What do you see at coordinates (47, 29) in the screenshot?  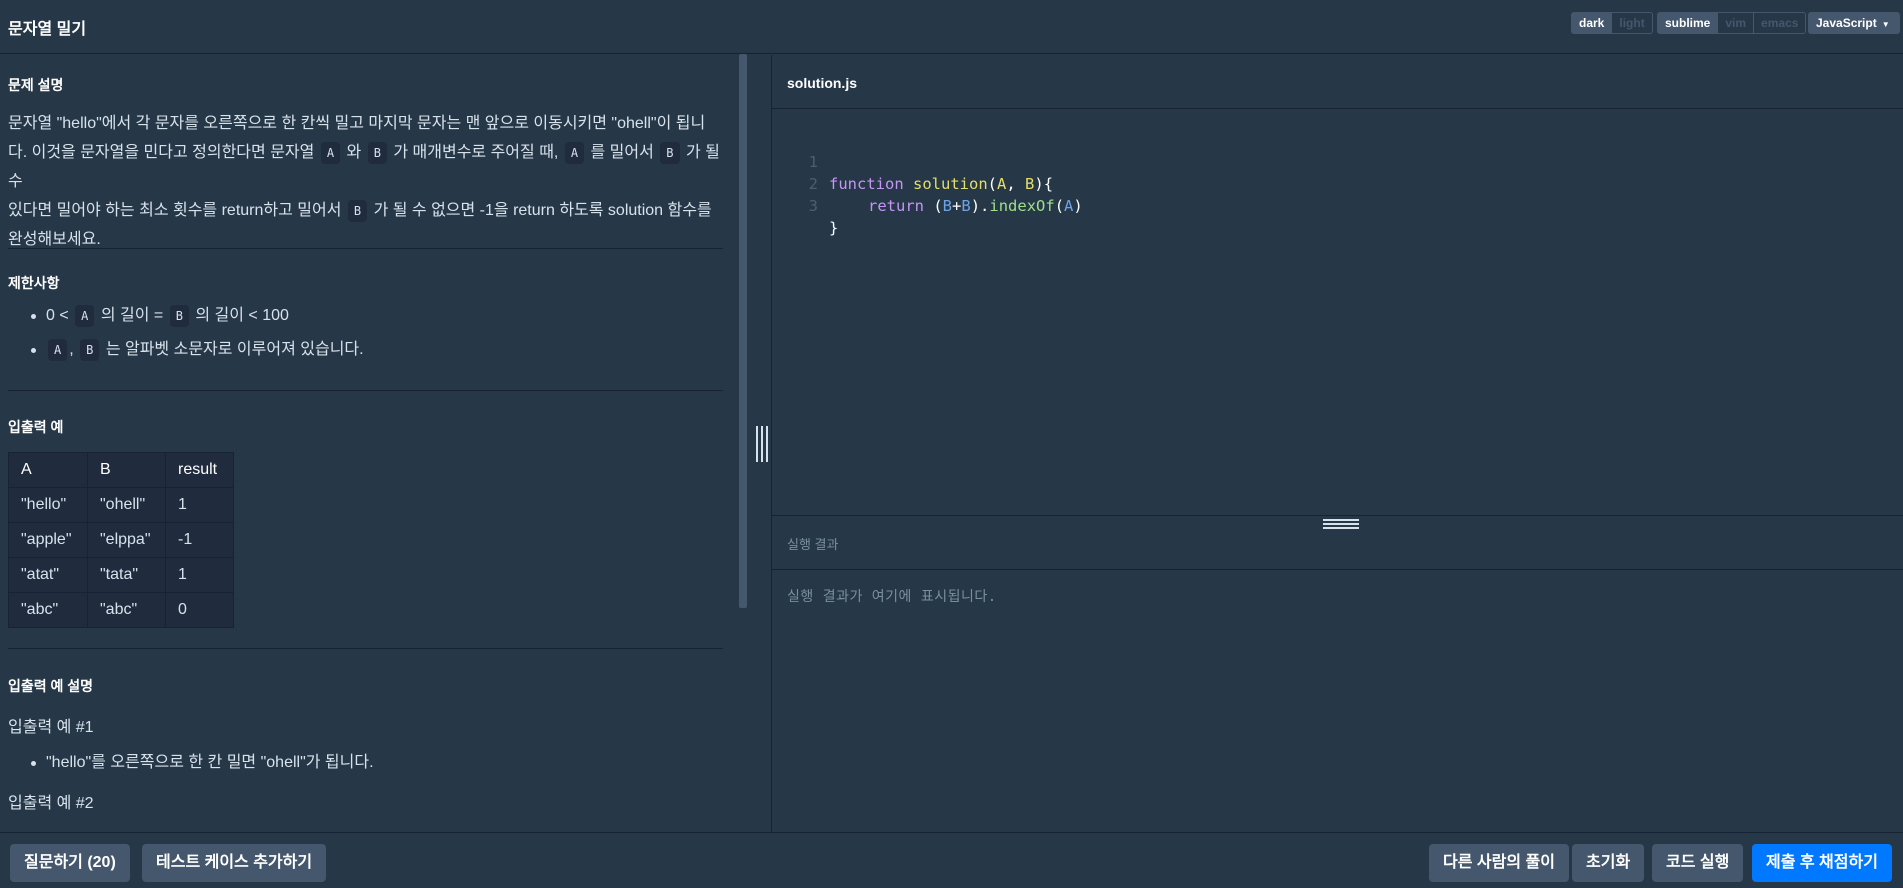 I see `page-title: 문자열 밀기` at bounding box center [47, 29].